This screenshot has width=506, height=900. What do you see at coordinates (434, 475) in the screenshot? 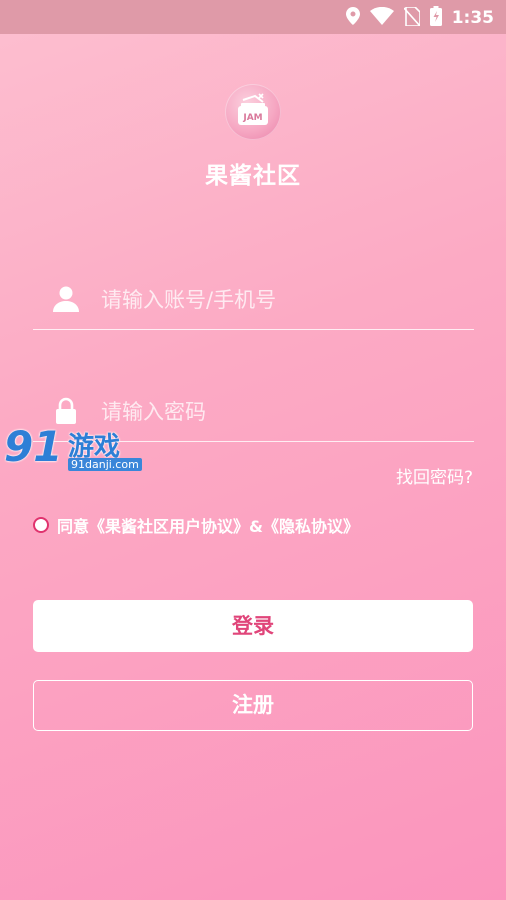
I see `forgot-password-link: 找回密码?` at bounding box center [434, 475].